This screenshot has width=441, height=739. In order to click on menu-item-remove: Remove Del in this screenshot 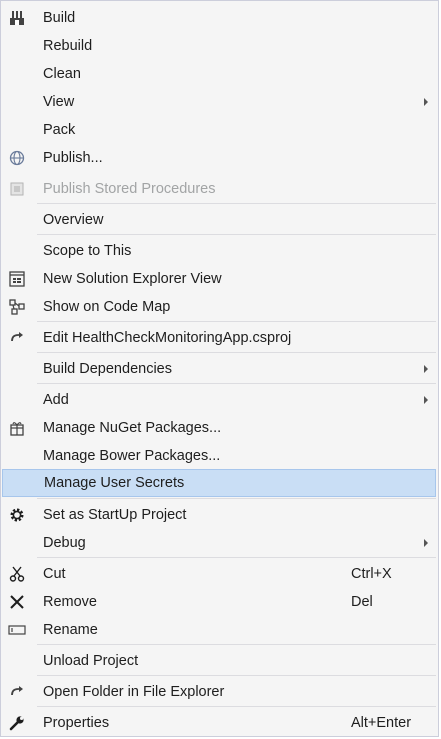, I will do `click(219, 602)`.